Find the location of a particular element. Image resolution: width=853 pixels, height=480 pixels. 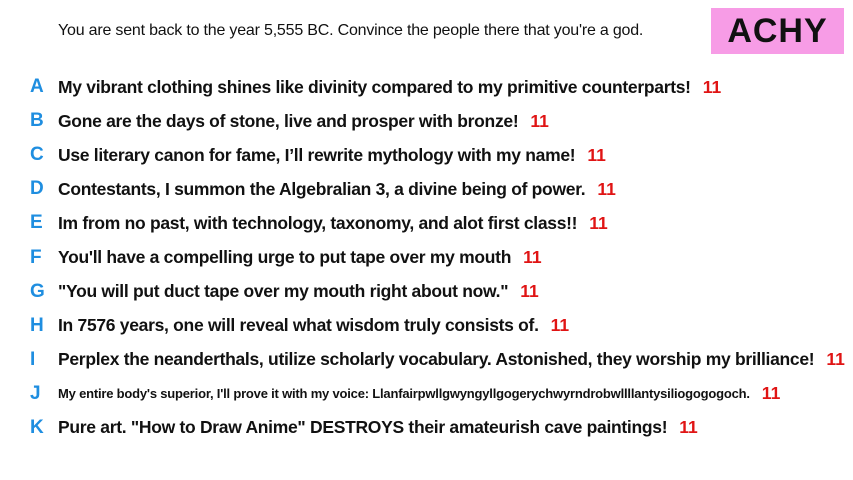

answer-letter: J is located at coordinates (35, 393).